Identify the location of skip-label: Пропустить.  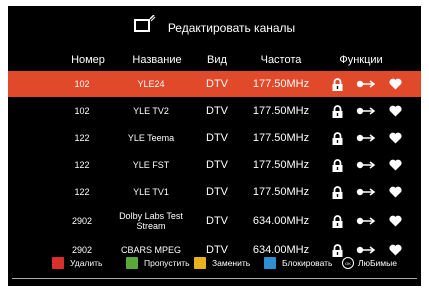
(167, 263).